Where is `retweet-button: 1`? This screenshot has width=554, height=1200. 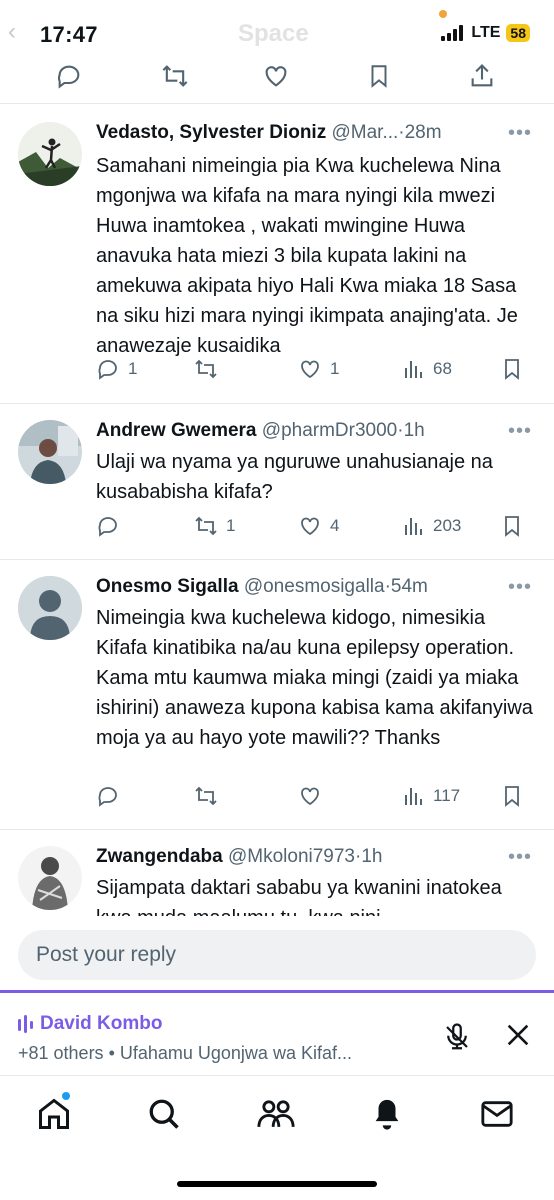
retweet-button: 1 is located at coordinates (214, 526).